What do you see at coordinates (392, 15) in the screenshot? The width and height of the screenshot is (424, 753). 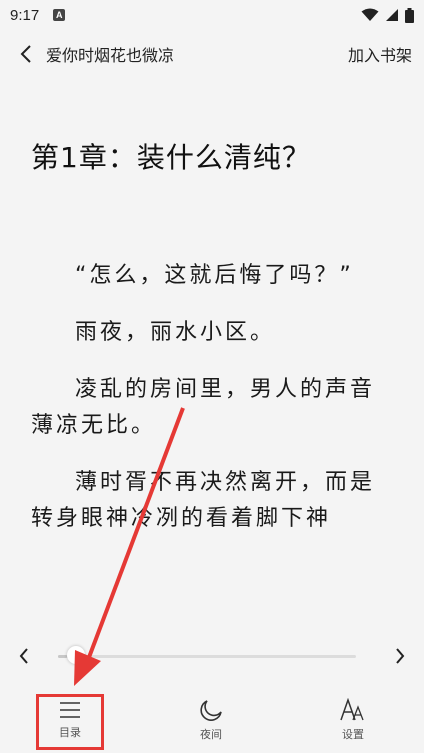 I see `signal-icon` at bounding box center [392, 15].